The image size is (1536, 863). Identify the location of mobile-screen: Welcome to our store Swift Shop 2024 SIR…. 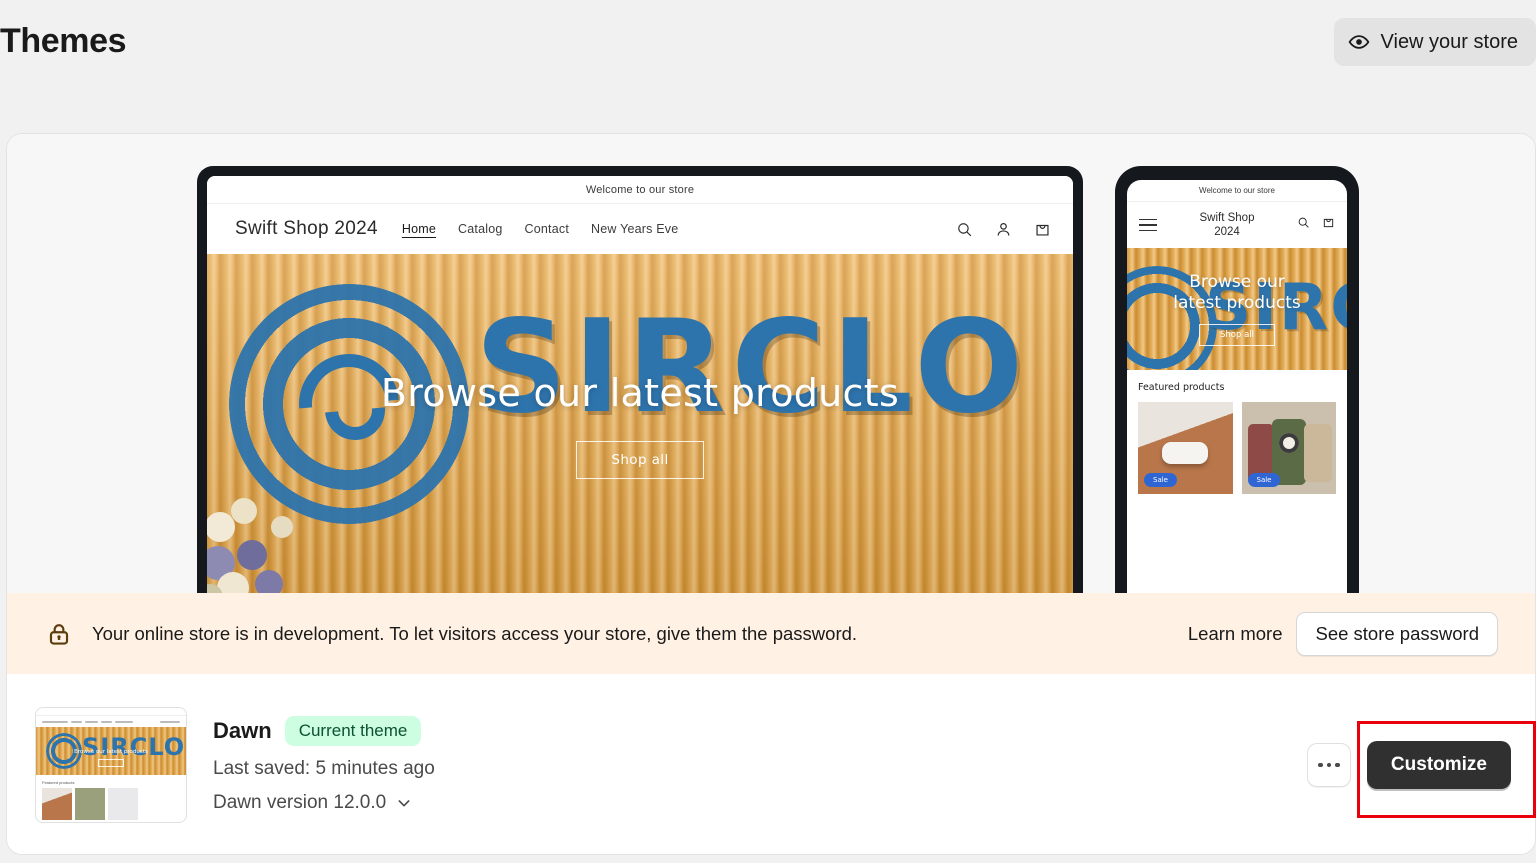
(1237, 387).